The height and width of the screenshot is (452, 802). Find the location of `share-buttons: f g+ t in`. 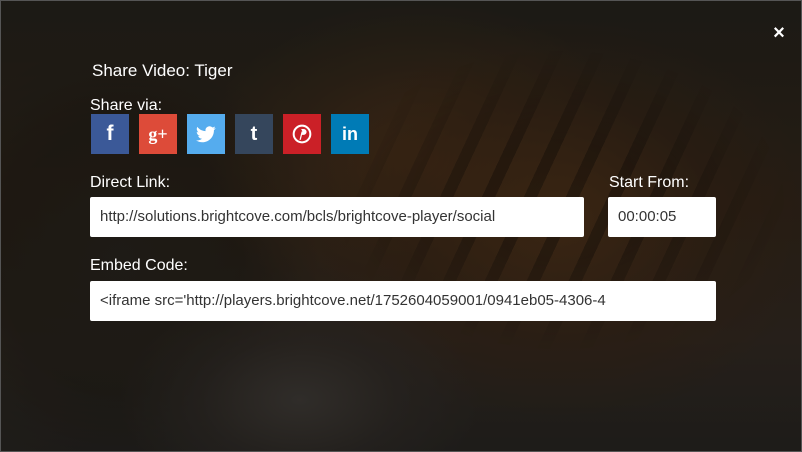

share-buttons: f g+ t in is located at coordinates (230, 134).